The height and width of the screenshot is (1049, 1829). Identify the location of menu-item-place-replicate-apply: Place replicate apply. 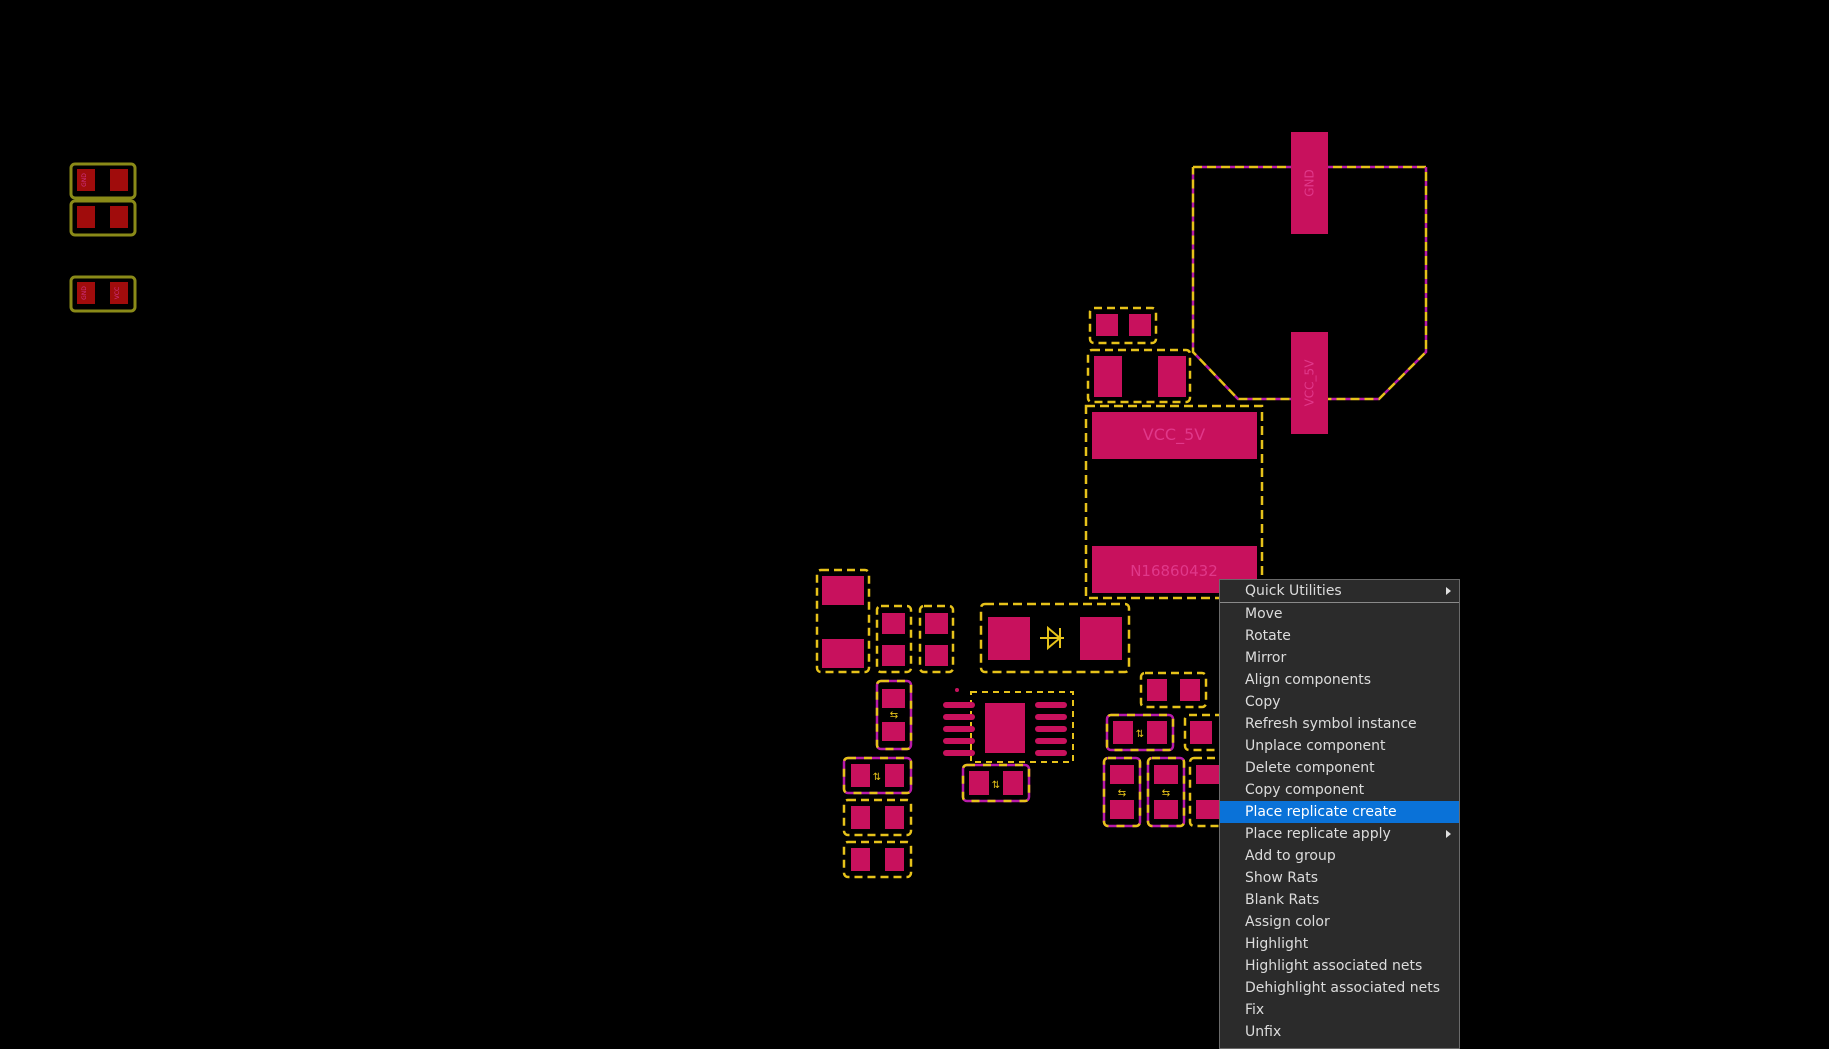
(1339, 834).